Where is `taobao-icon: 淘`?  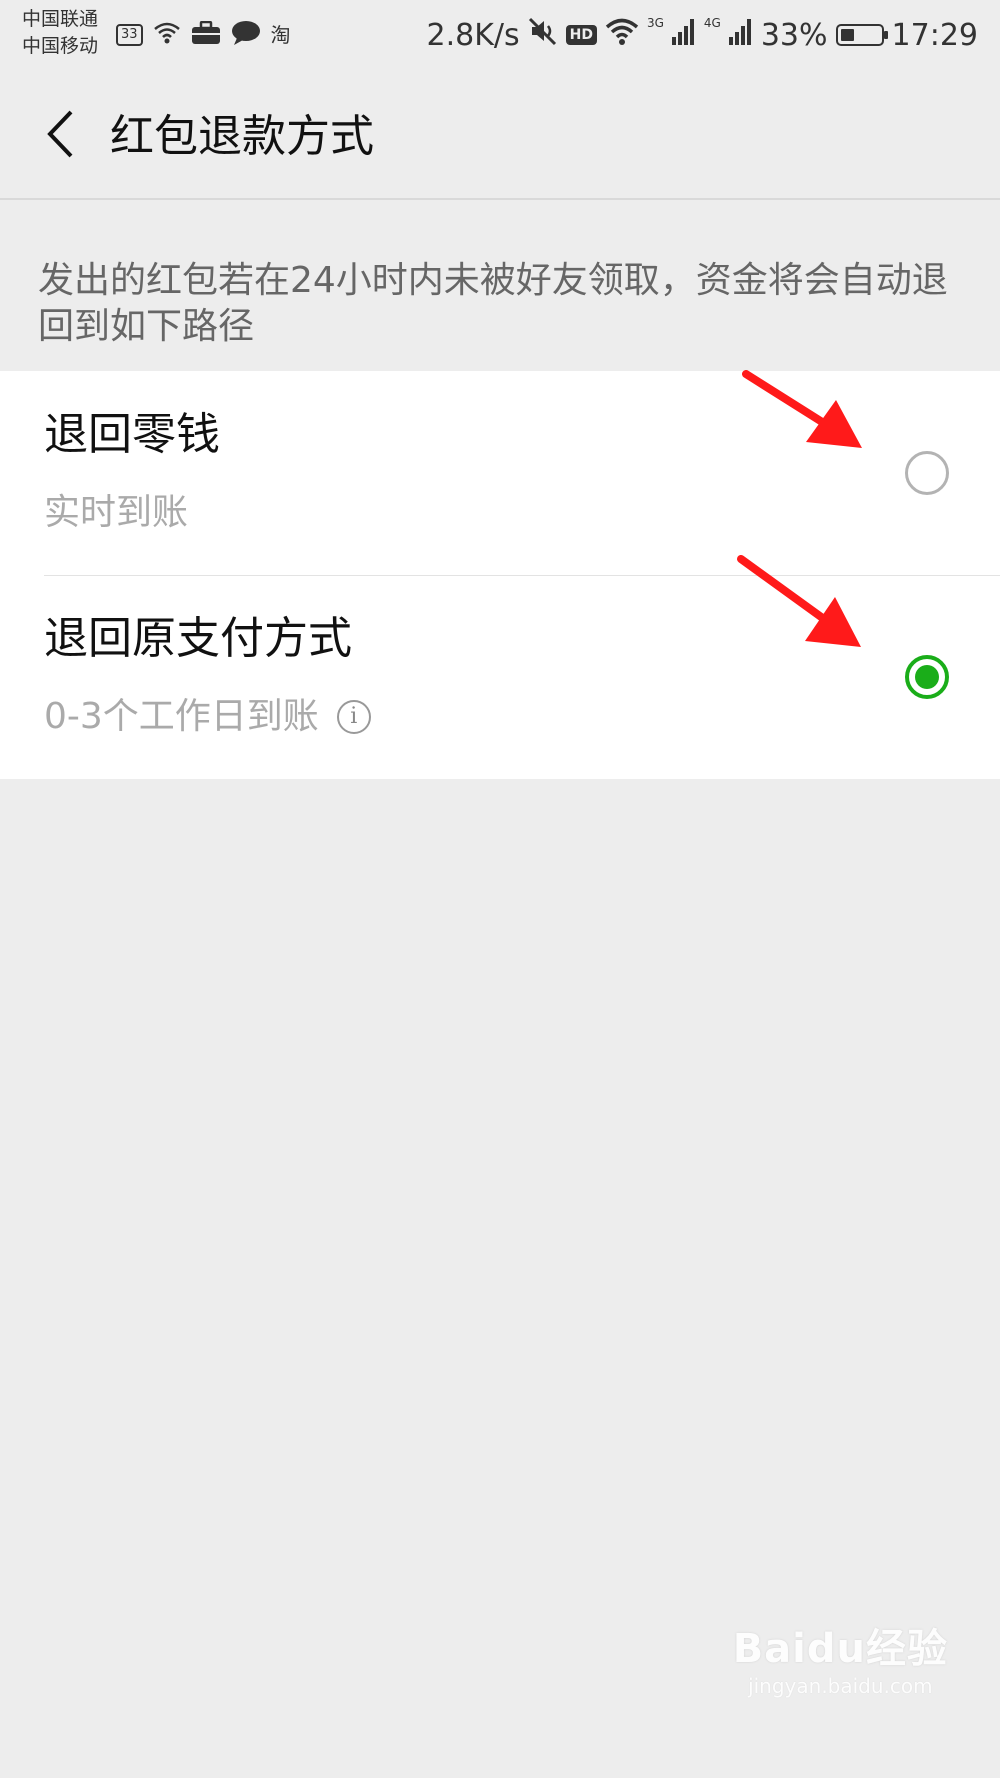 taobao-icon: 淘 is located at coordinates (280, 35).